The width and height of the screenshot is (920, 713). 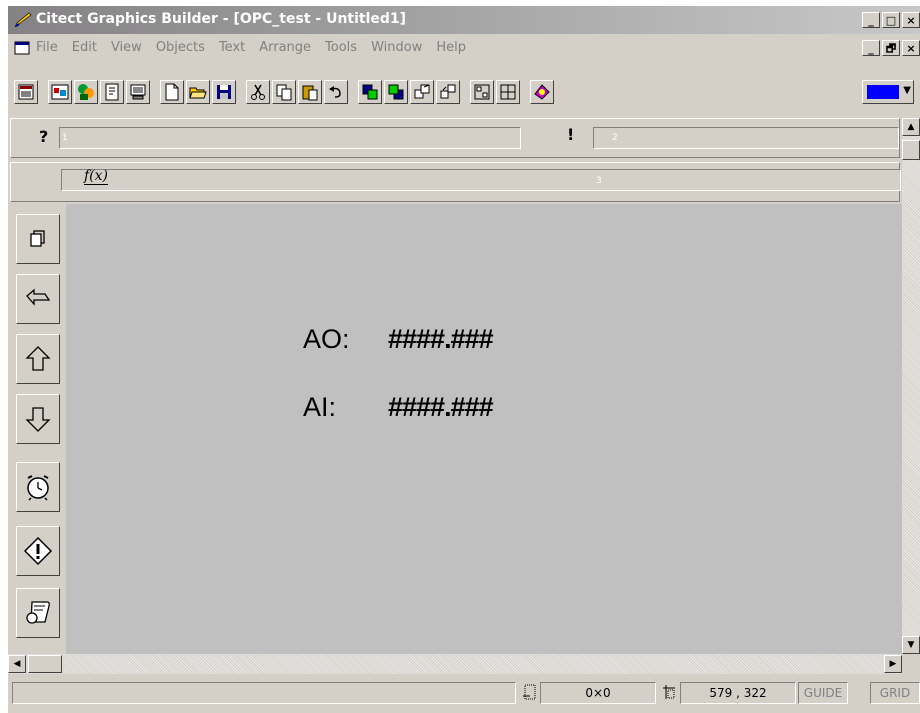 I want to click on fill-color-swatch, so click(x=883, y=92).